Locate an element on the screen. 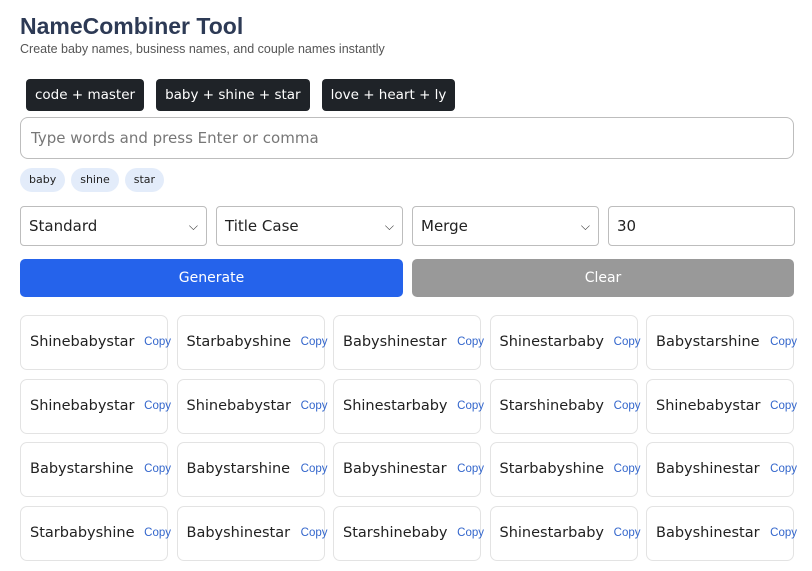 The image size is (812, 571). word-tag: star is located at coordinates (144, 180).